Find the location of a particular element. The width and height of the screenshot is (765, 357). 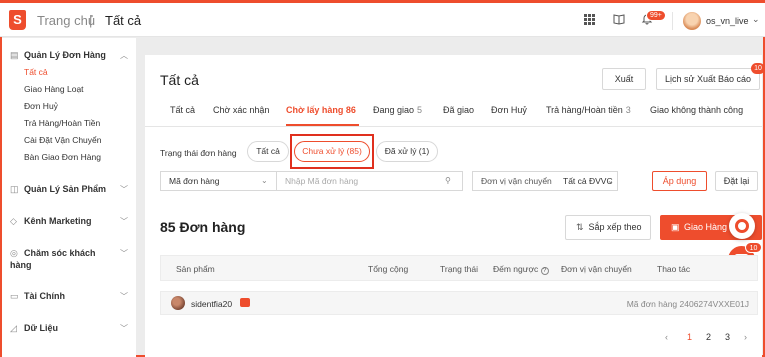

table-row: sidentfia20 Mã đơn hàng 2406274VXXE01J is located at coordinates (459, 303).